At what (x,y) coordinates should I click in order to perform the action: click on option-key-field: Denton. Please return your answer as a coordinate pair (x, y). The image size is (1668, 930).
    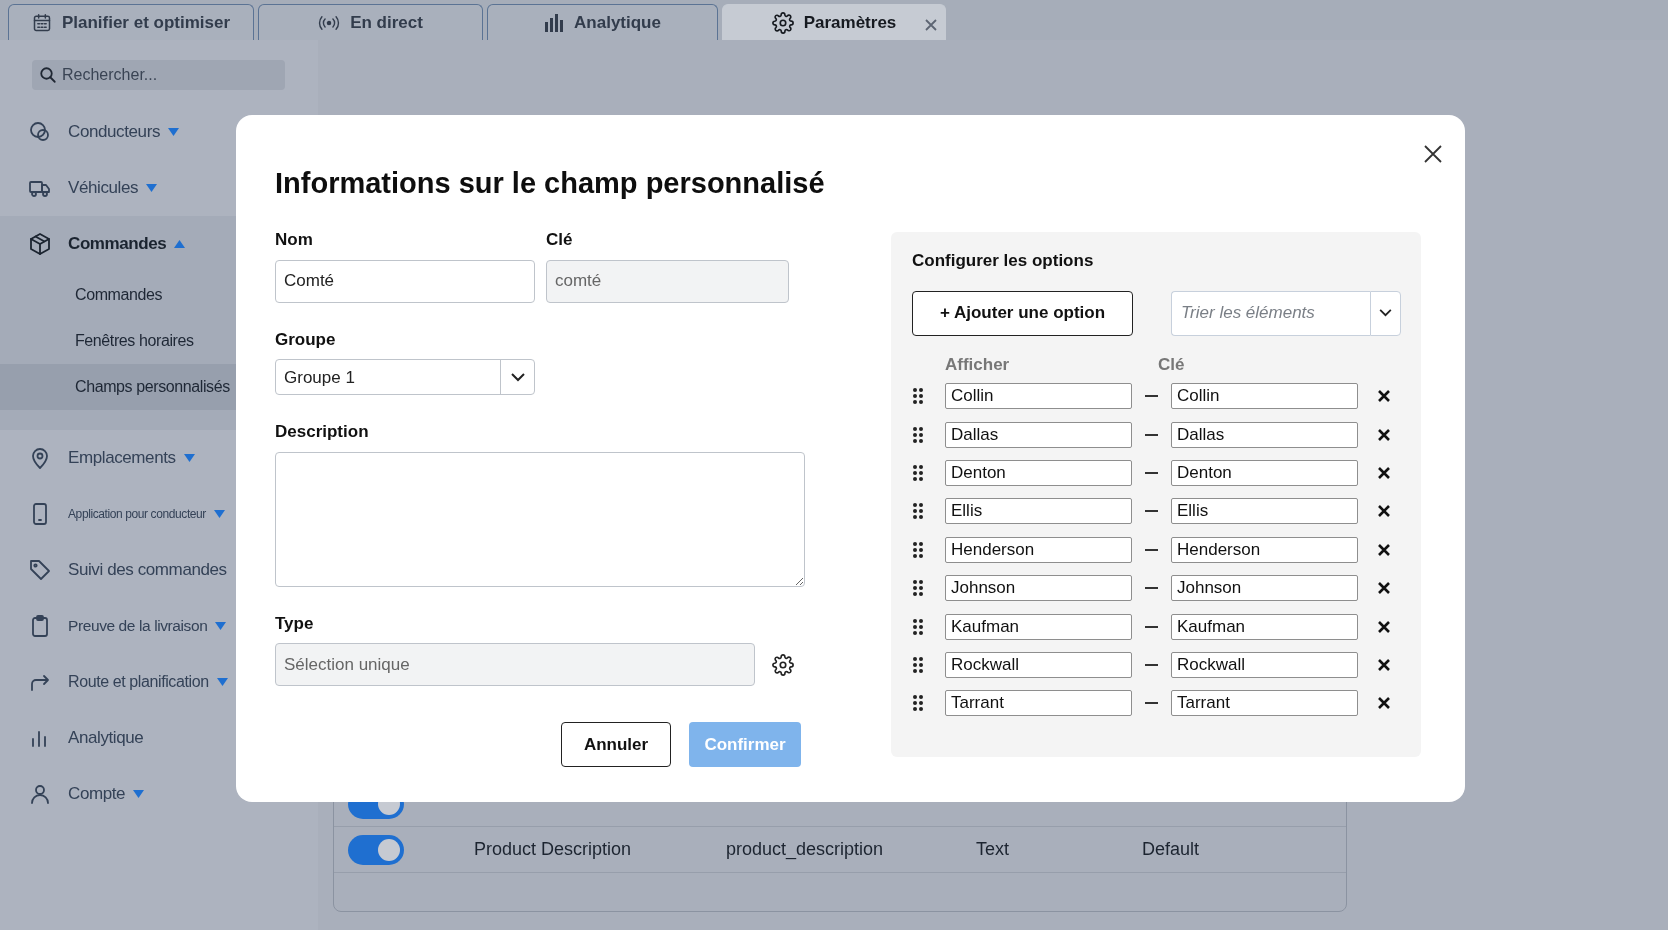
    Looking at the image, I should click on (1264, 472).